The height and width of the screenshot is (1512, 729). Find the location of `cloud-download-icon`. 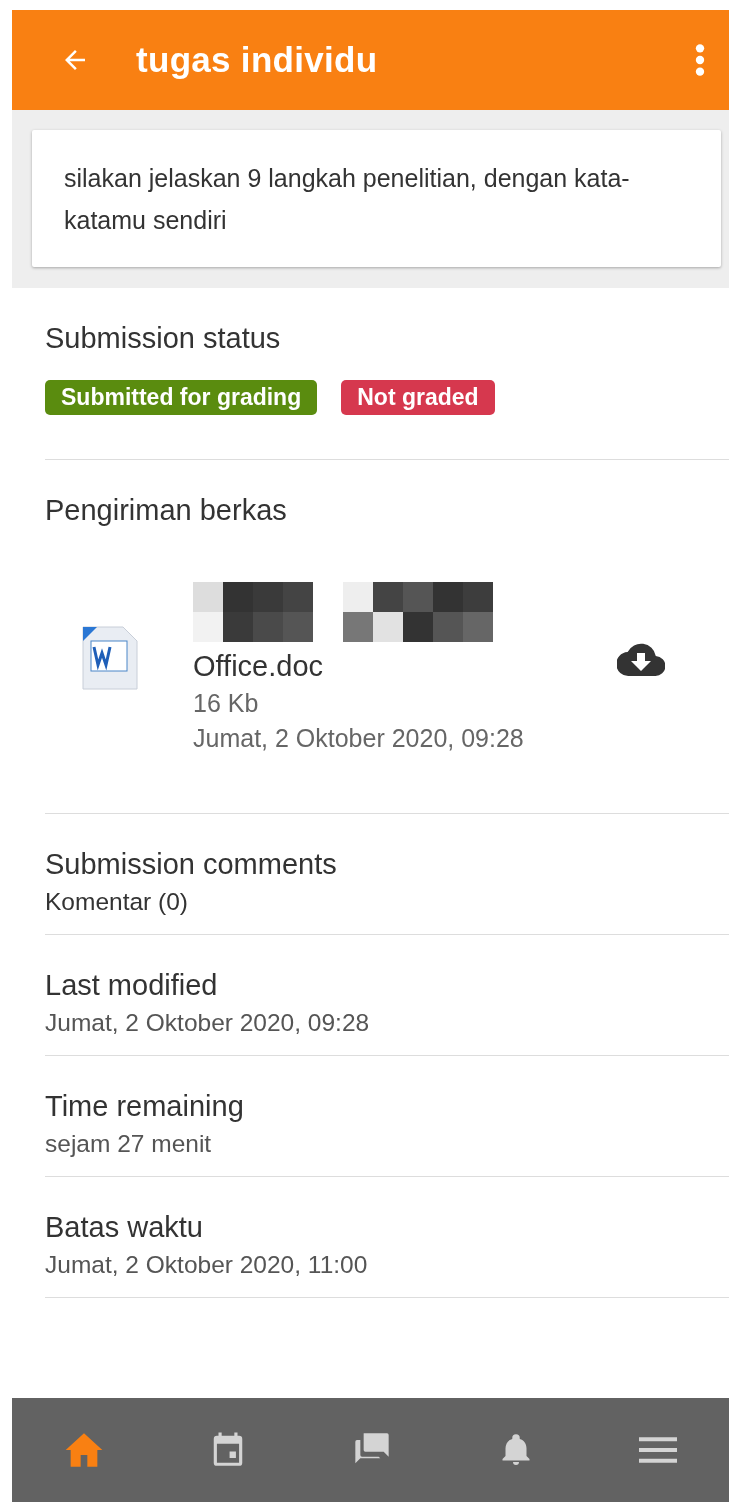

cloud-download-icon is located at coordinates (641, 659).